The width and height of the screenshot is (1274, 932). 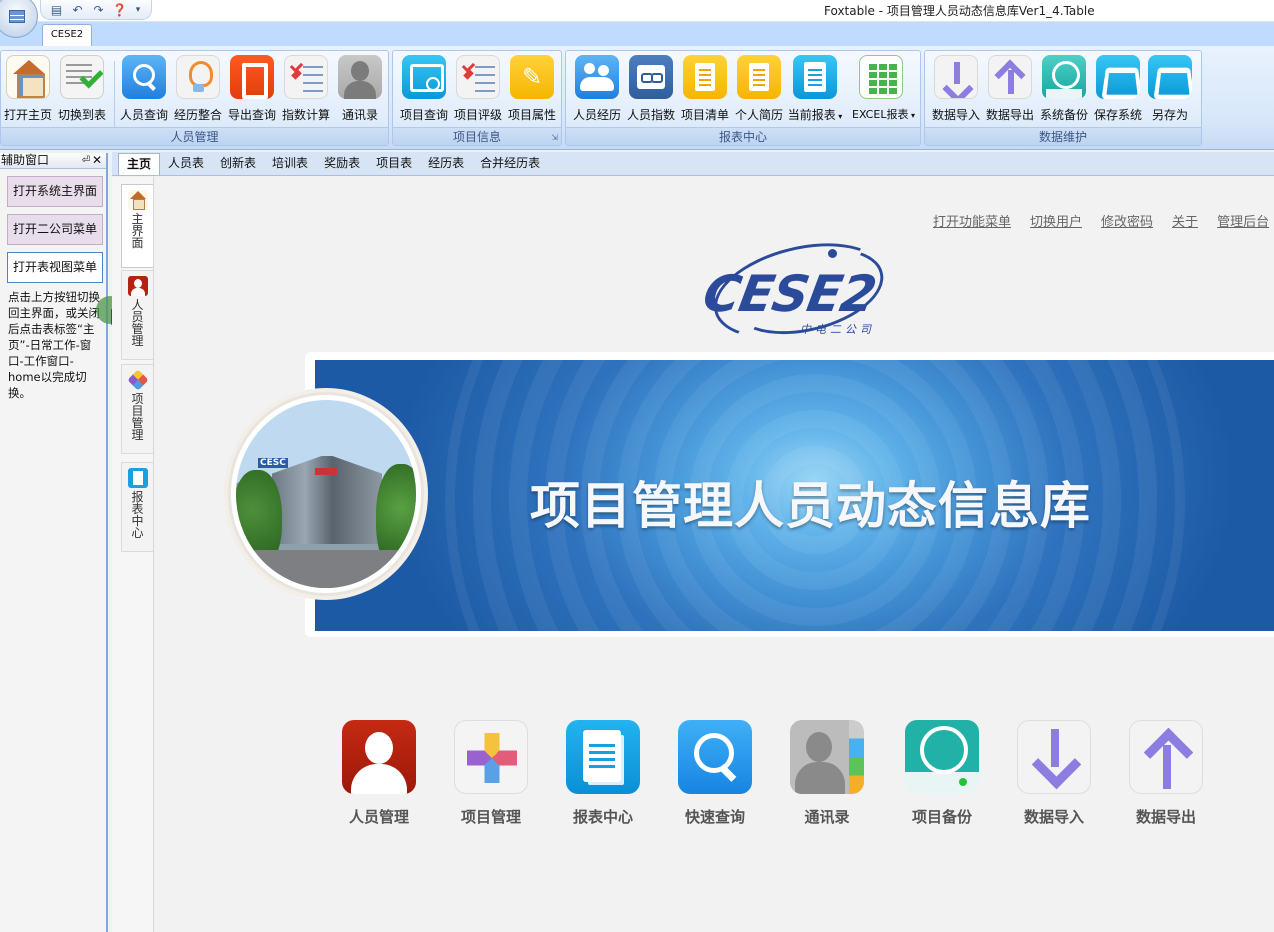 I want to click on ribbon-group-project-info: 项目查询 项目评级 ✎ 项目属性 项目信息 ⇲, so click(x=477, y=98).